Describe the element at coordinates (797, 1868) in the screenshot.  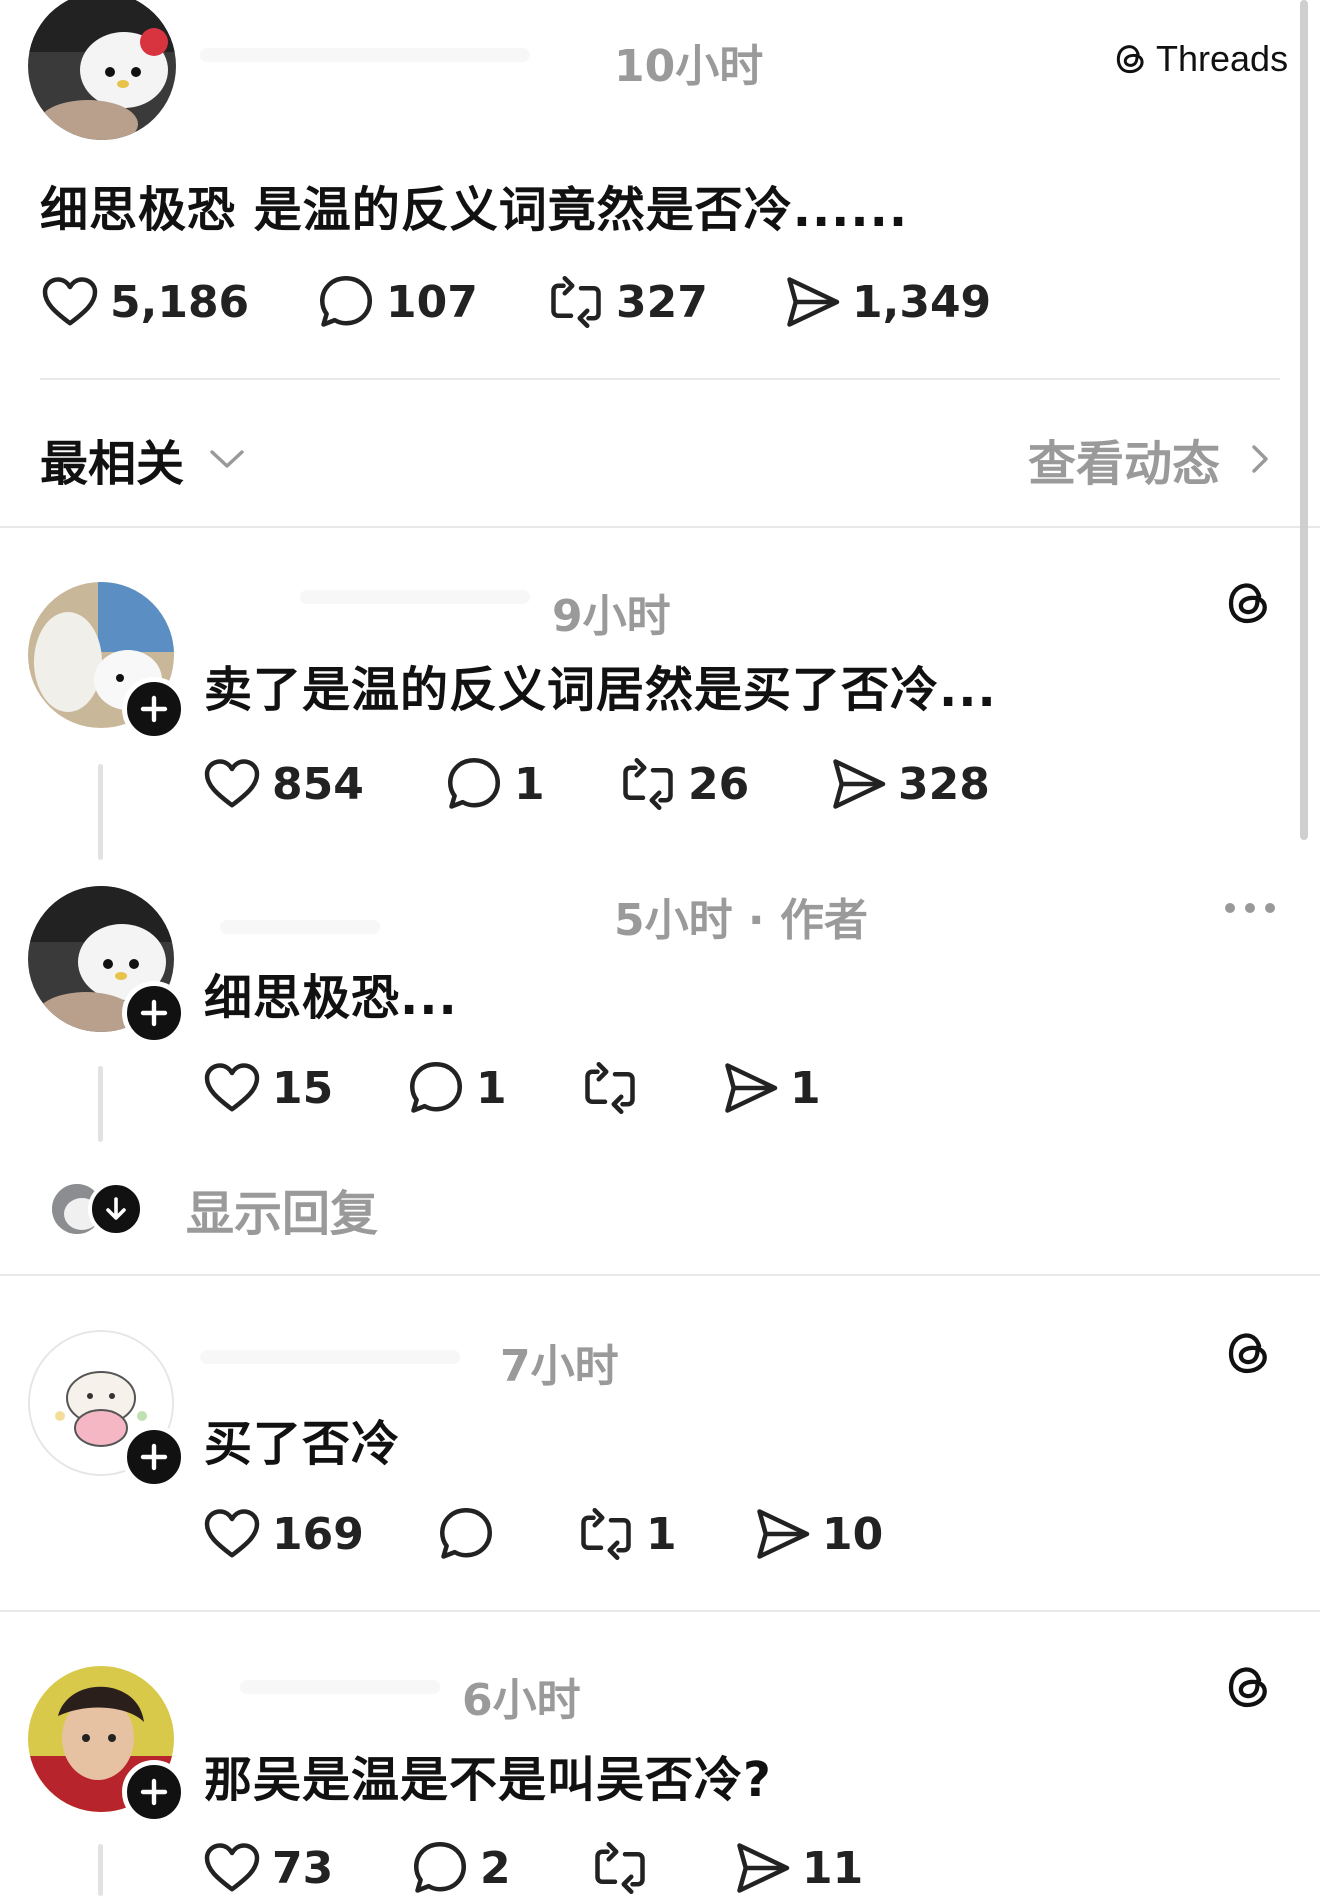
I see `share-button: 11` at that location.